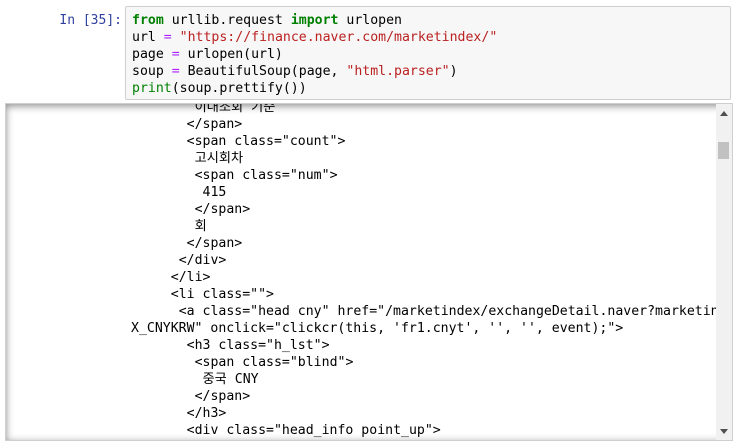 This screenshot has width=742, height=445. I want to click on code-token: import, so click(314, 20).